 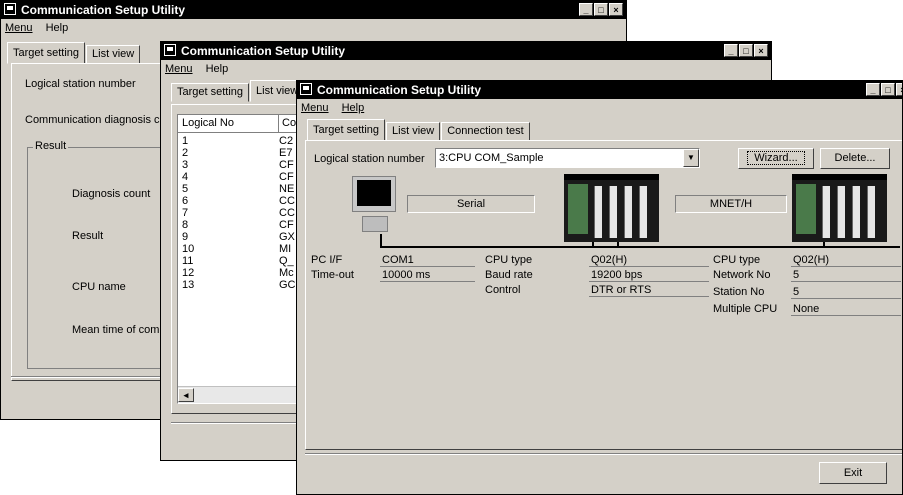 I want to click on logical-station-combo: 3:CPU COM_Sample ▼, so click(x=567, y=158).